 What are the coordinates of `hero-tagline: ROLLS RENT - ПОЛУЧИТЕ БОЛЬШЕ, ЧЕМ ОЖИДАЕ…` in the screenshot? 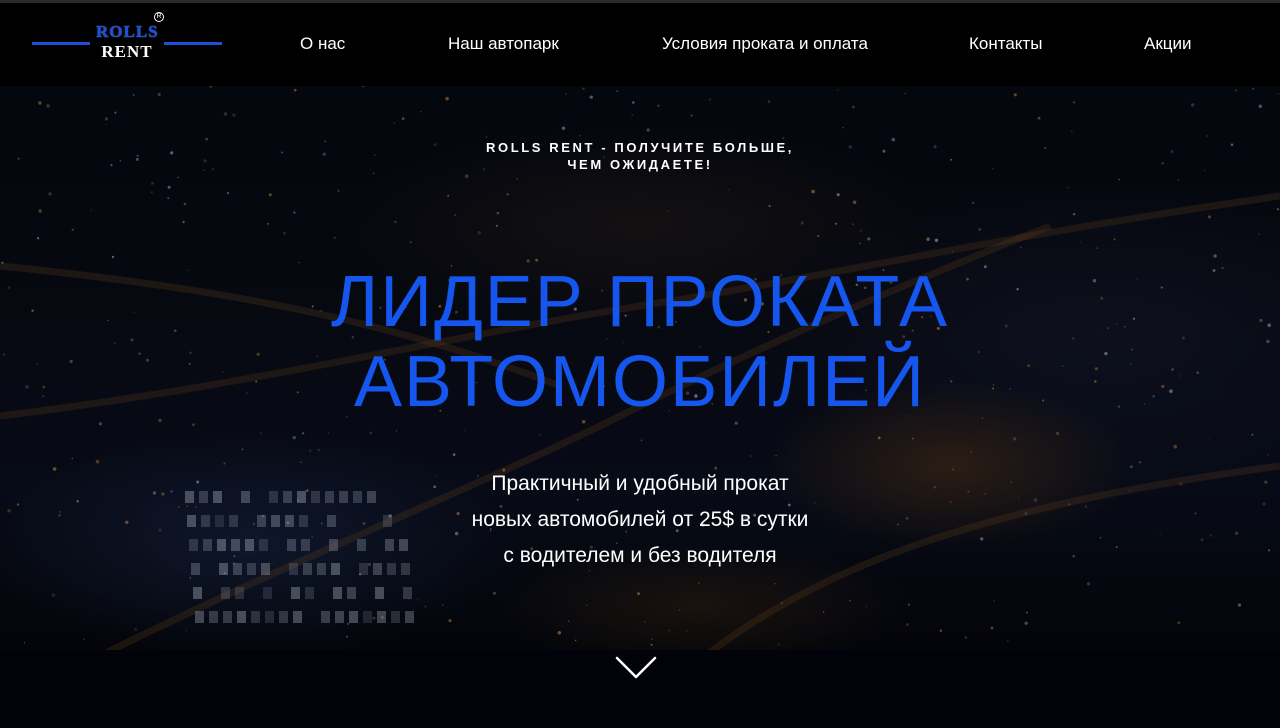 It's located at (640, 156).